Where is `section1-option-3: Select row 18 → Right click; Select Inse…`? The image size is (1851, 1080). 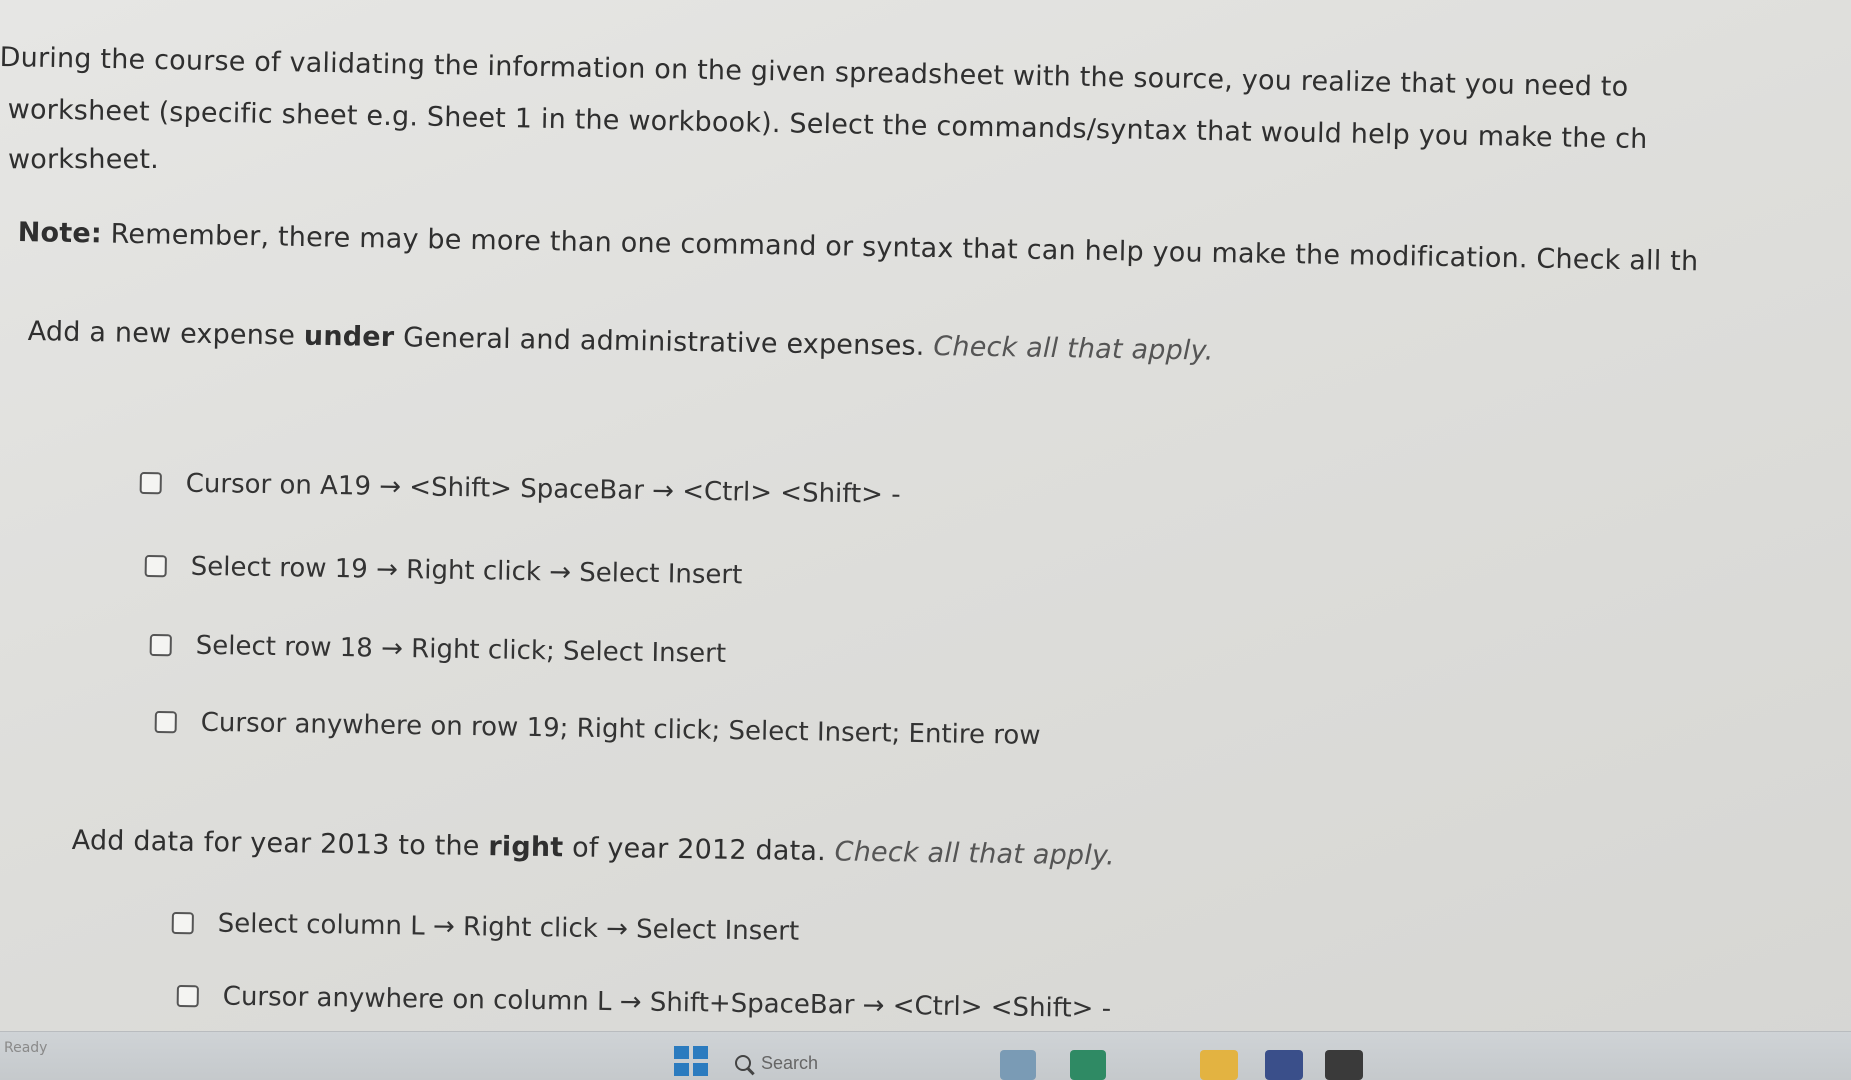 section1-option-3: Select row 18 → Right click; Select Inse… is located at coordinates (438, 650).